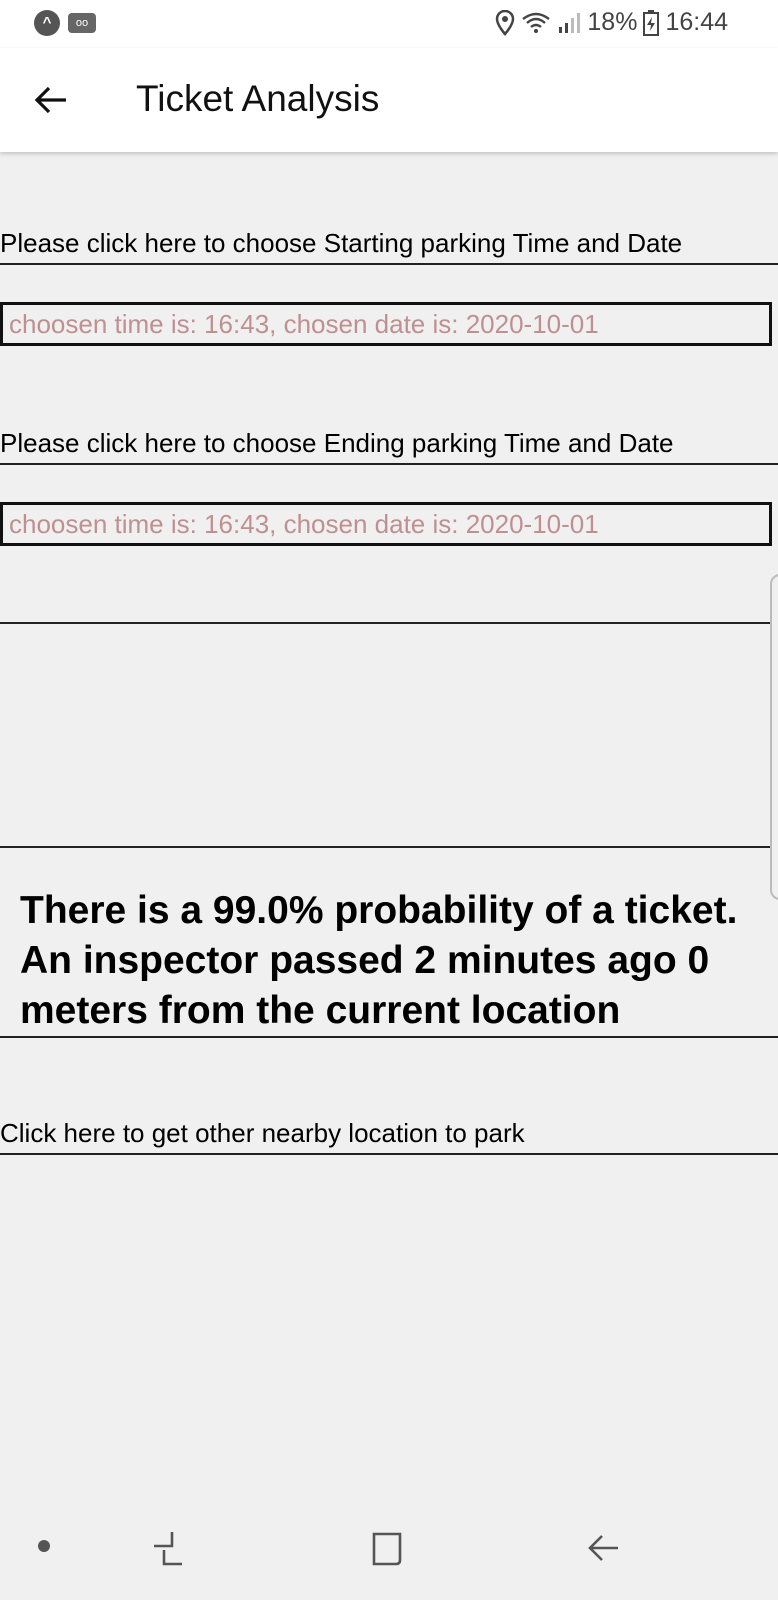 The image size is (778, 1600). Describe the element at coordinates (65, 23) in the screenshot. I see `status-left-icons: ^ oo` at that location.